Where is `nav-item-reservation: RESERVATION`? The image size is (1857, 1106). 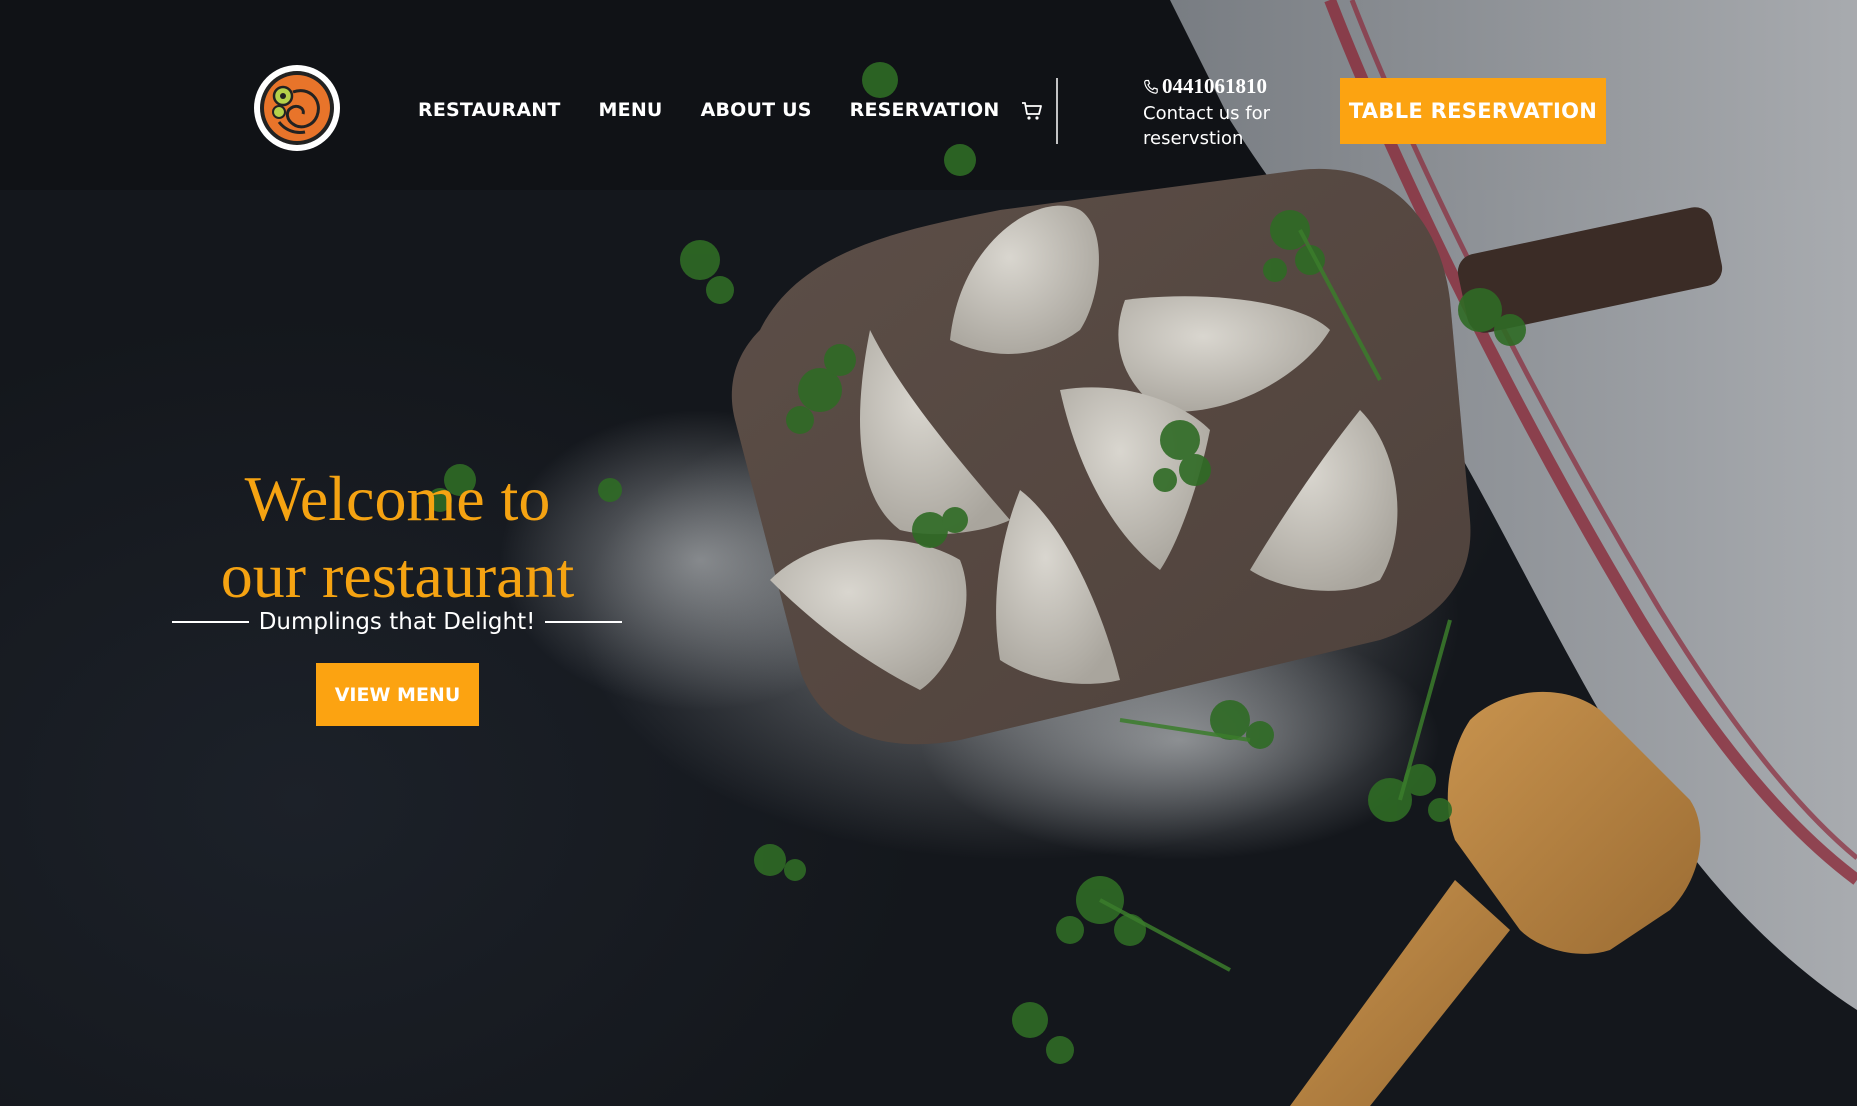 nav-item-reservation: RESERVATION is located at coordinates (925, 110).